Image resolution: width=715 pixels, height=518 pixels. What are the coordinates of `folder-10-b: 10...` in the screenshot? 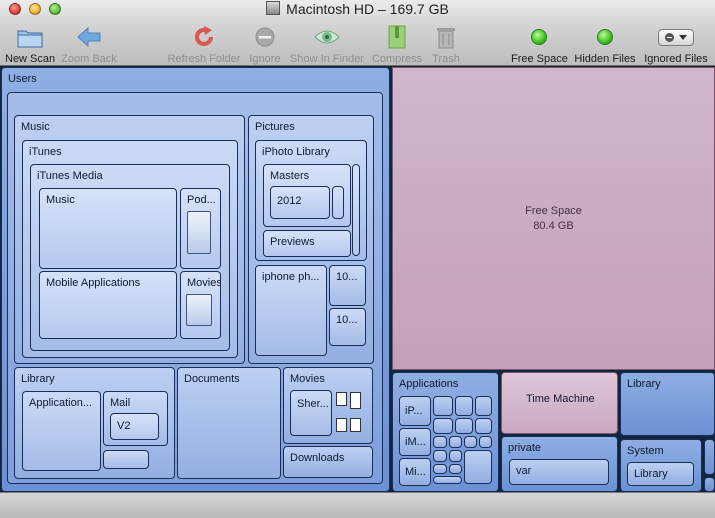 It's located at (347, 327).